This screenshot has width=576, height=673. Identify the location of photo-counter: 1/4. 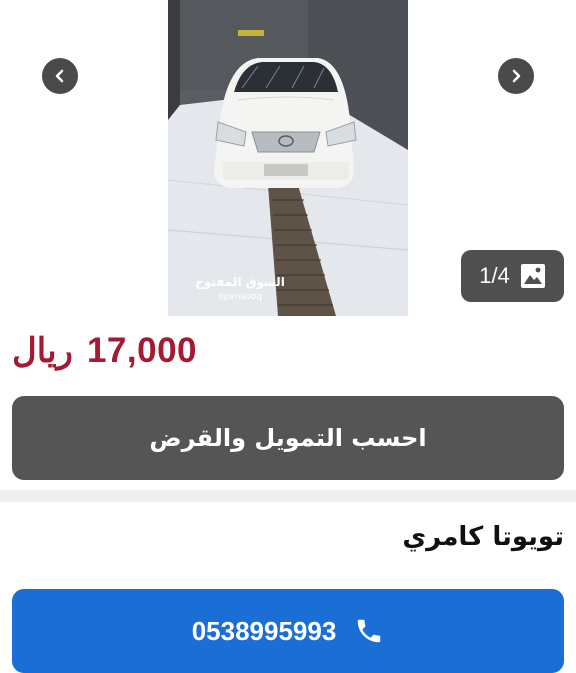
(512, 276).